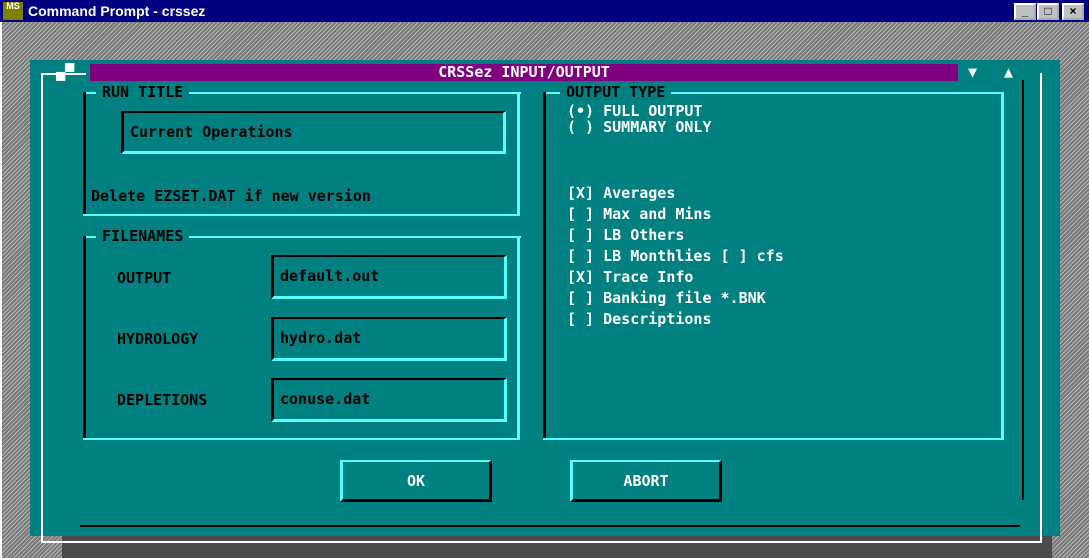  Describe the element at coordinates (65, 72) in the screenshot. I see `dialog-close-control: ▄▀` at that location.